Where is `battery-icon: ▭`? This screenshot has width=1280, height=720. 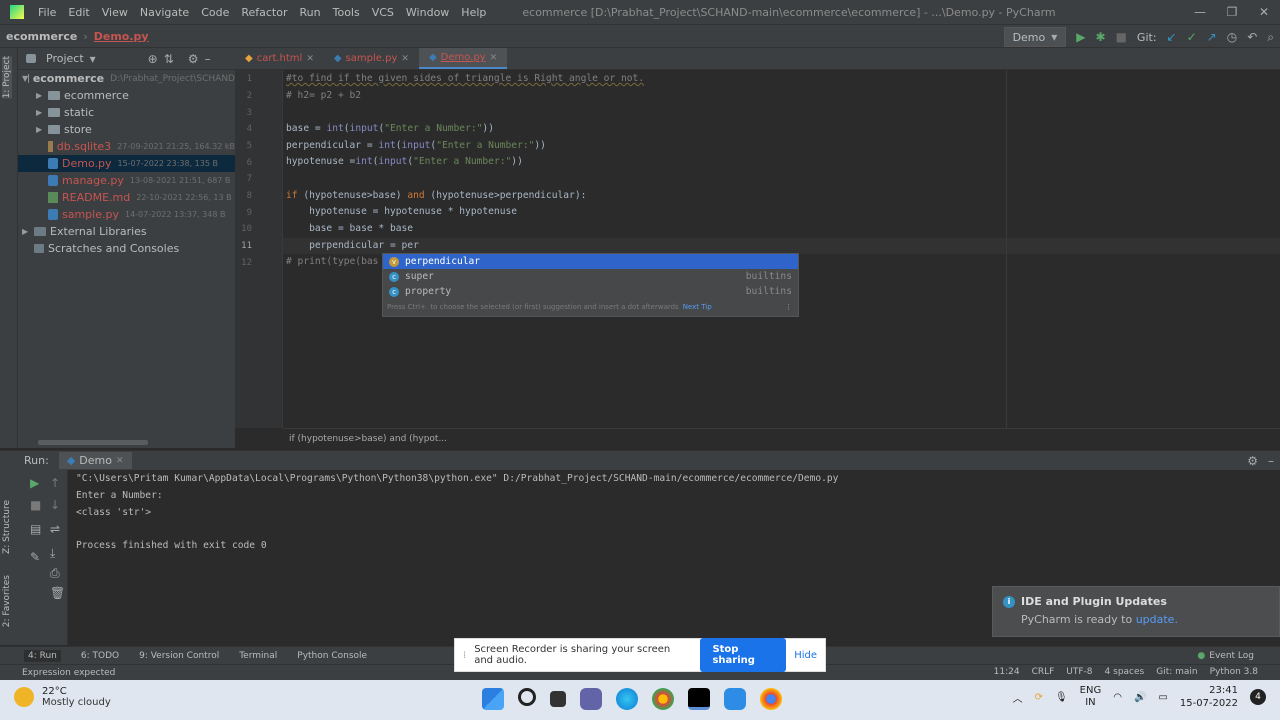 battery-icon: ▭ is located at coordinates (1162, 697).